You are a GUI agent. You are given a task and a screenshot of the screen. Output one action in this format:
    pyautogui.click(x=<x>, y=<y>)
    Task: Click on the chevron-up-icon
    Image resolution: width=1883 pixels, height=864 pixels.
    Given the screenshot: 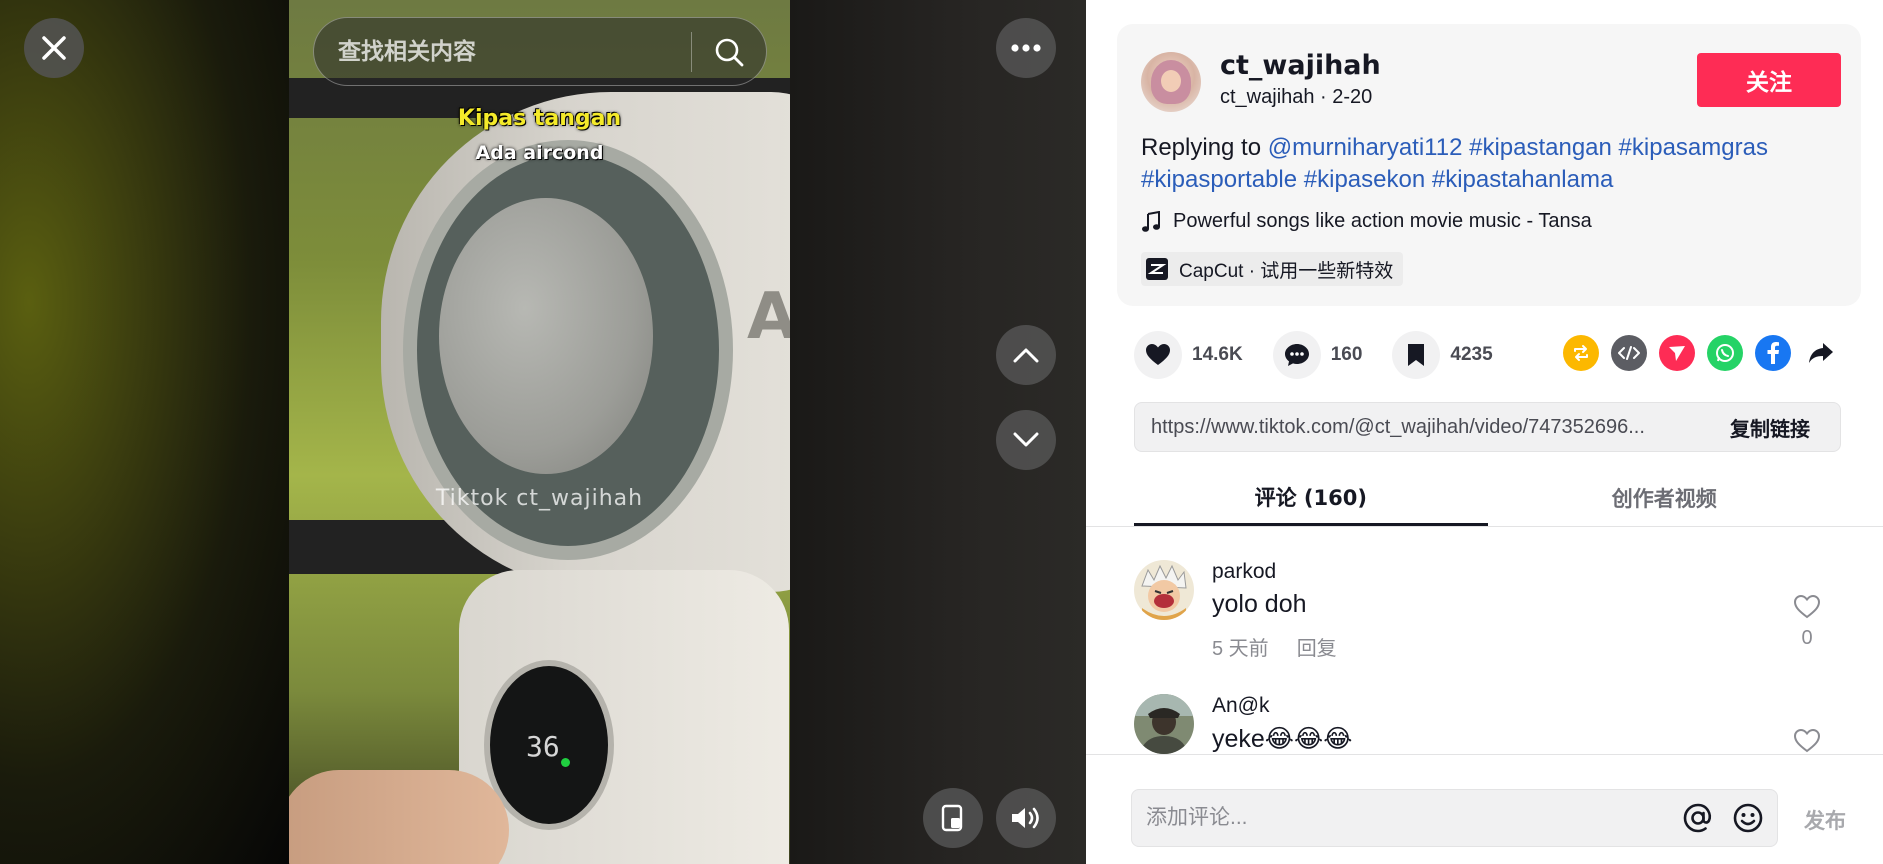 What is the action you would take?
    pyautogui.click(x=1026, y=355)
    